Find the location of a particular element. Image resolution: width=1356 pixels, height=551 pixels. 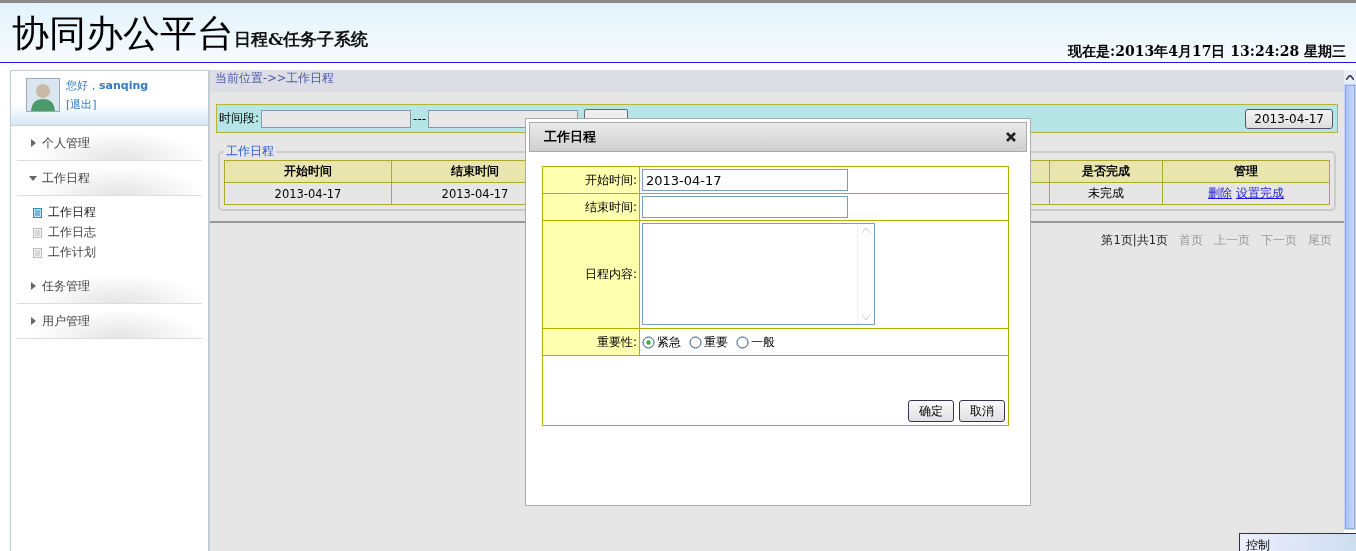

filter-label: 时间段: is located at coordinates (239, 118).